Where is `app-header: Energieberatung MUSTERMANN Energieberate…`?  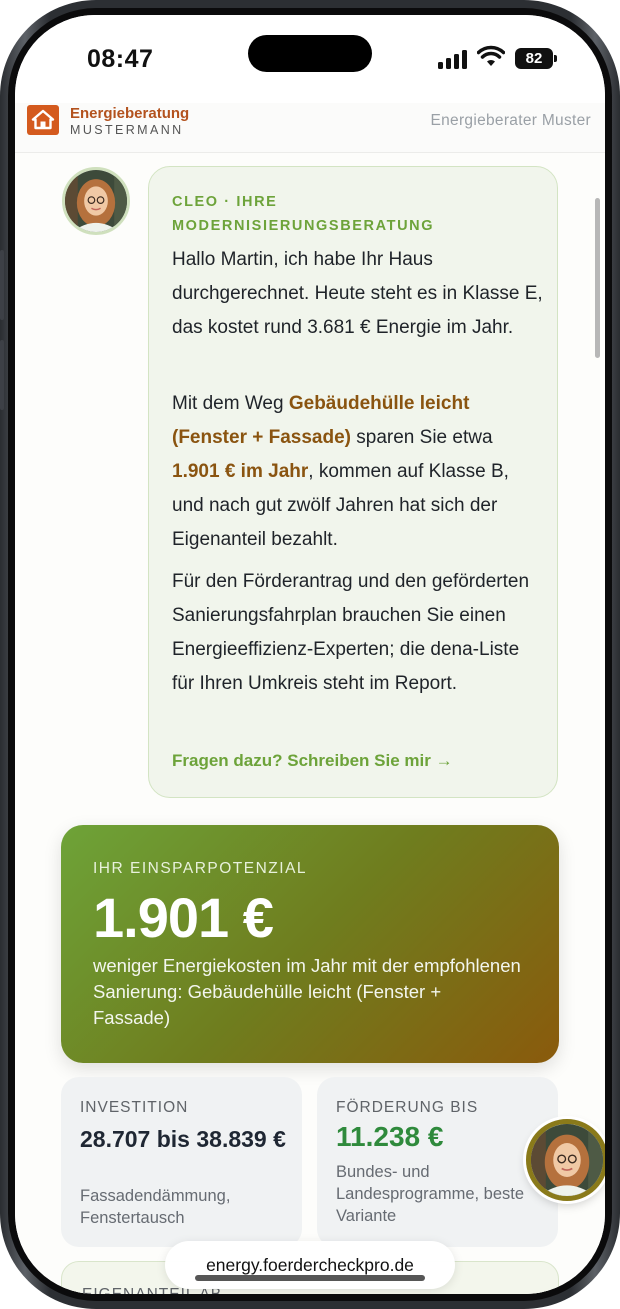 app-header: Energieberatung MUSTERMANN Energieberate… is located at coordinates (310, 128).